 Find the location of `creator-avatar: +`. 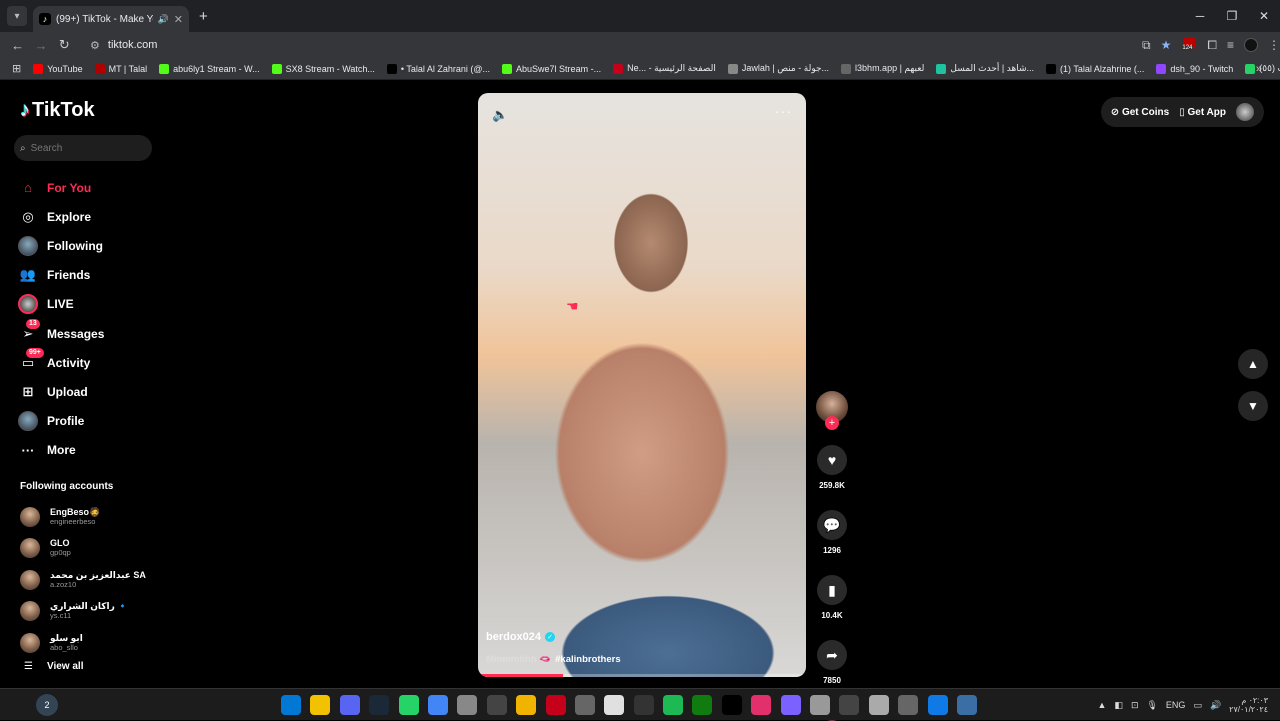

creator-avatar: + is located at coordinates (832, 410).